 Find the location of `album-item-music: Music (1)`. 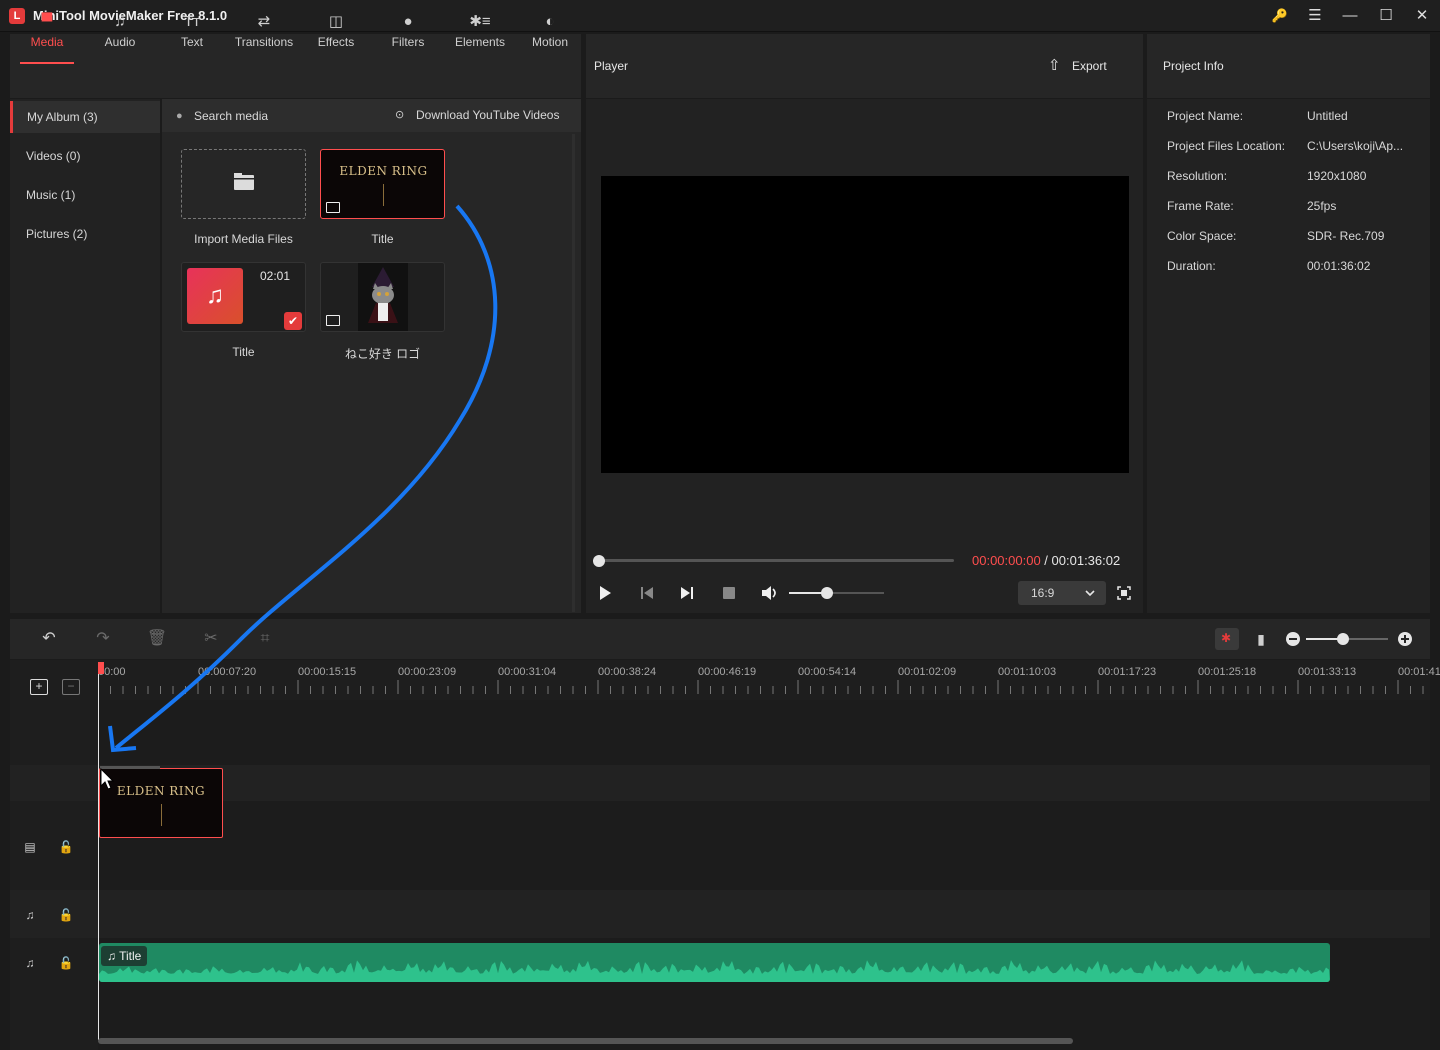

album-item-music: Music (1) is located at coordinates (85, 195).